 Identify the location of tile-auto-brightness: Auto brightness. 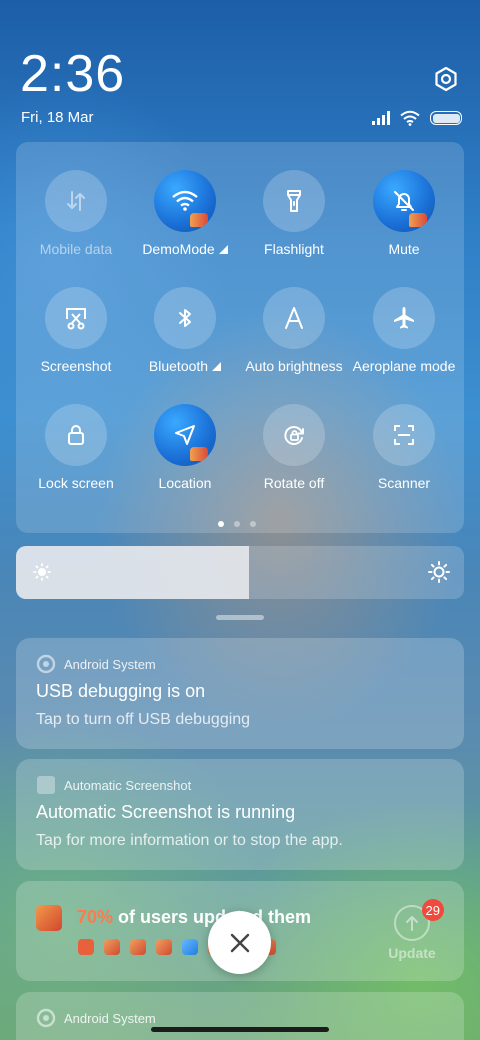
(294, 330).